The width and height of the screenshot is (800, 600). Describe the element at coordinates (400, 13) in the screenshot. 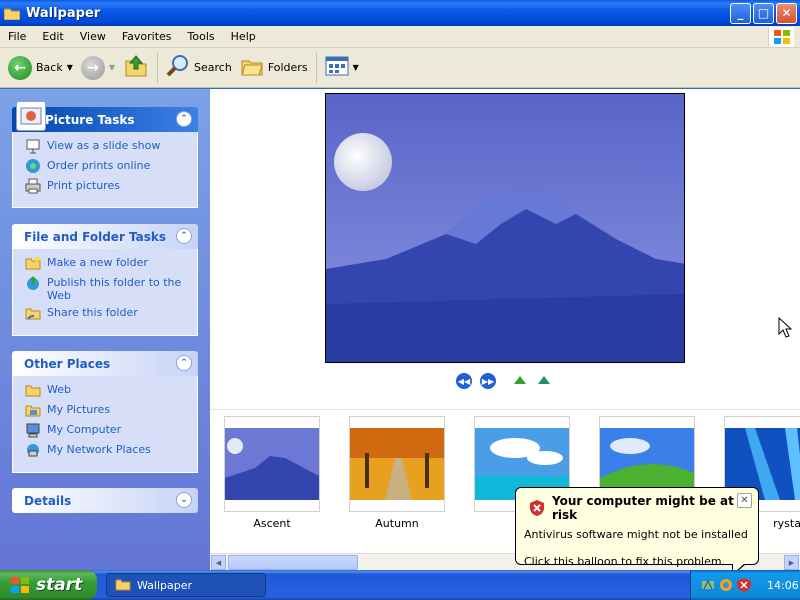

I see `title-bar: Wallpaper _ □ ✕` at that location.